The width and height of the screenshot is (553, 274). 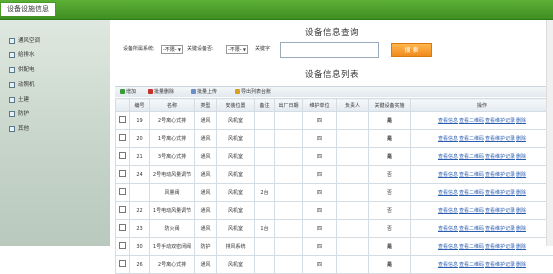 What do you see at coordinates (23, 100) in the screenshot?
I see `sidebar-item-civil: 土建` at bounding box center [23, 100].